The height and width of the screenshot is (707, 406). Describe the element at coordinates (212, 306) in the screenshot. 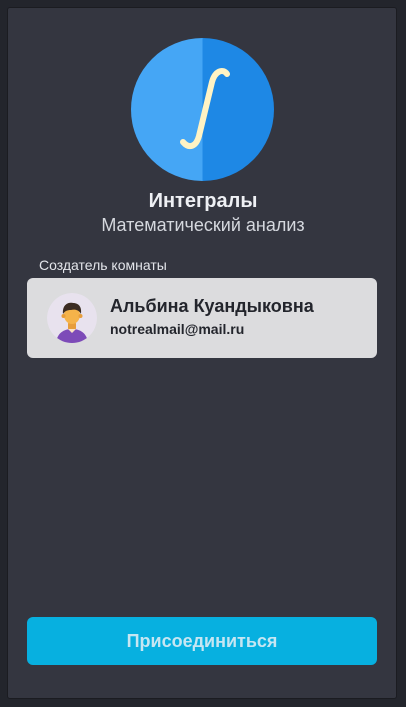

I see `creator-name: Альбина Куандыковна` at that location.